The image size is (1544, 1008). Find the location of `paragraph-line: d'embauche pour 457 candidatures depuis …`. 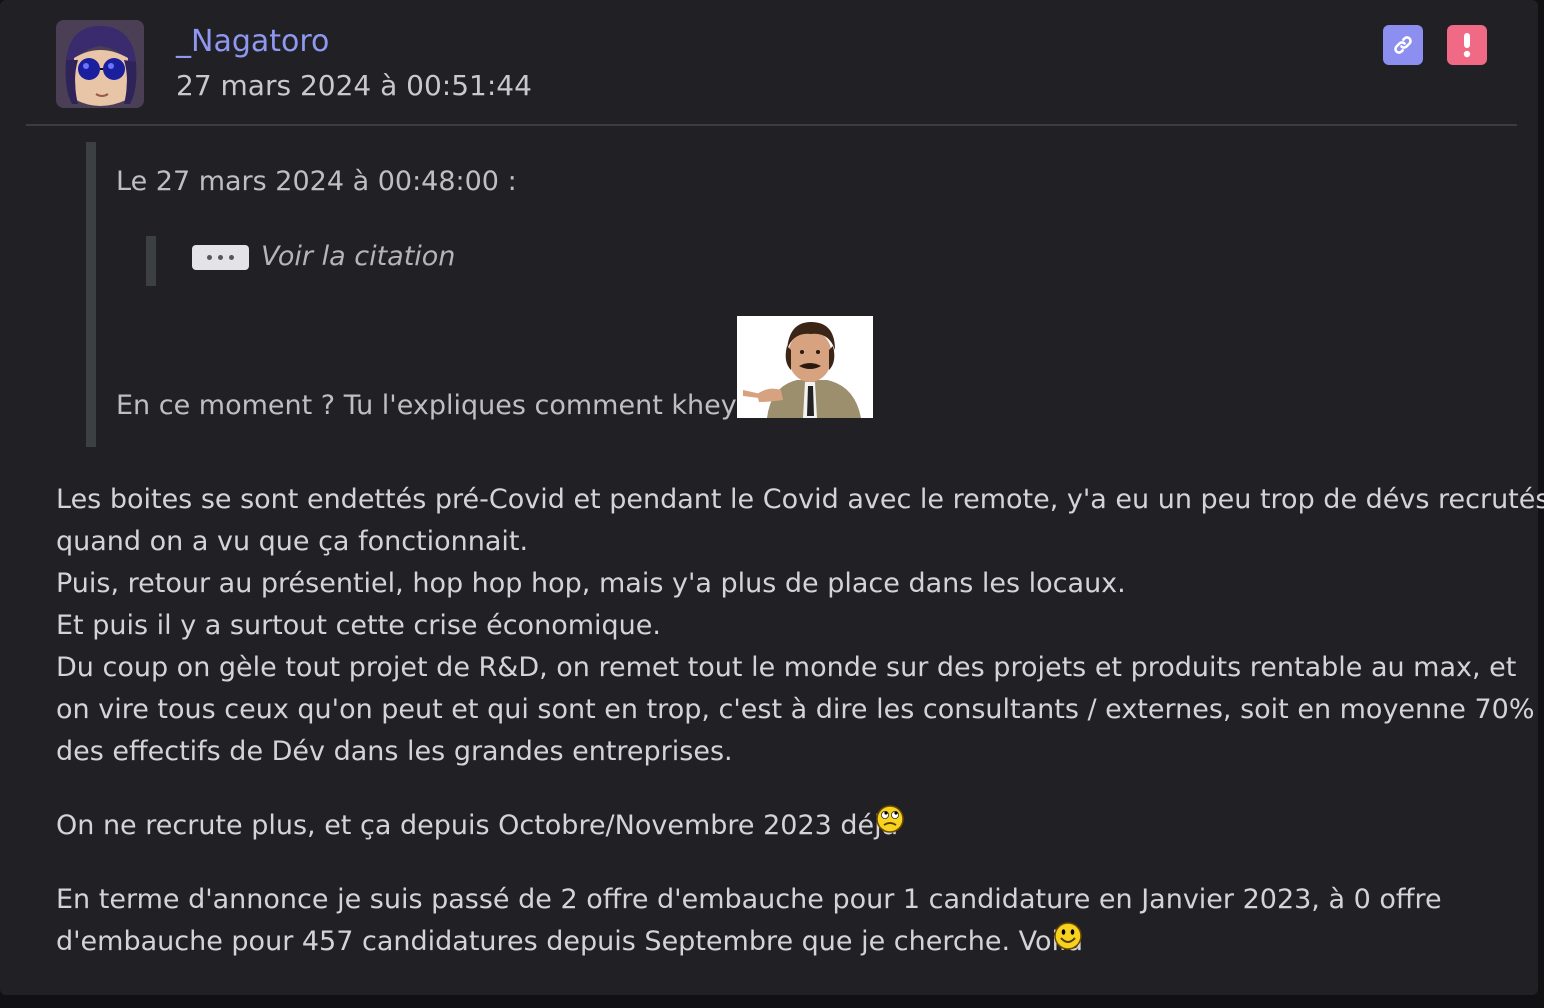

paragraph-line: d'embauche pour 457 candidatures depuis … is located at coordinates (570, 941).